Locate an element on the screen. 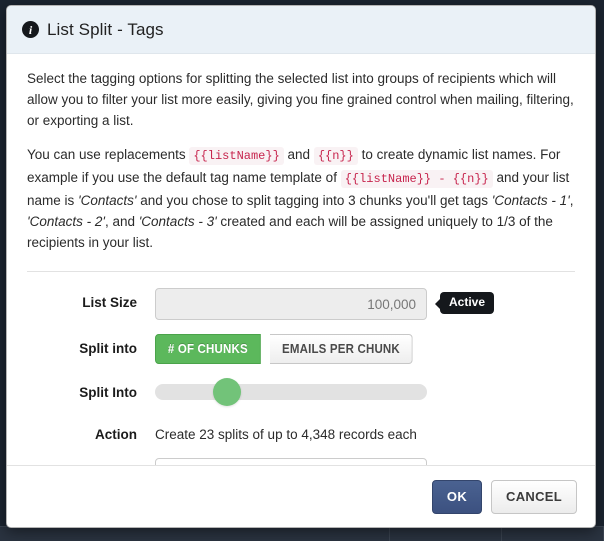 The height and width of the screenshot is (541, 604). form-row-split-slider: Split Into is located at coordinates (301, 392).